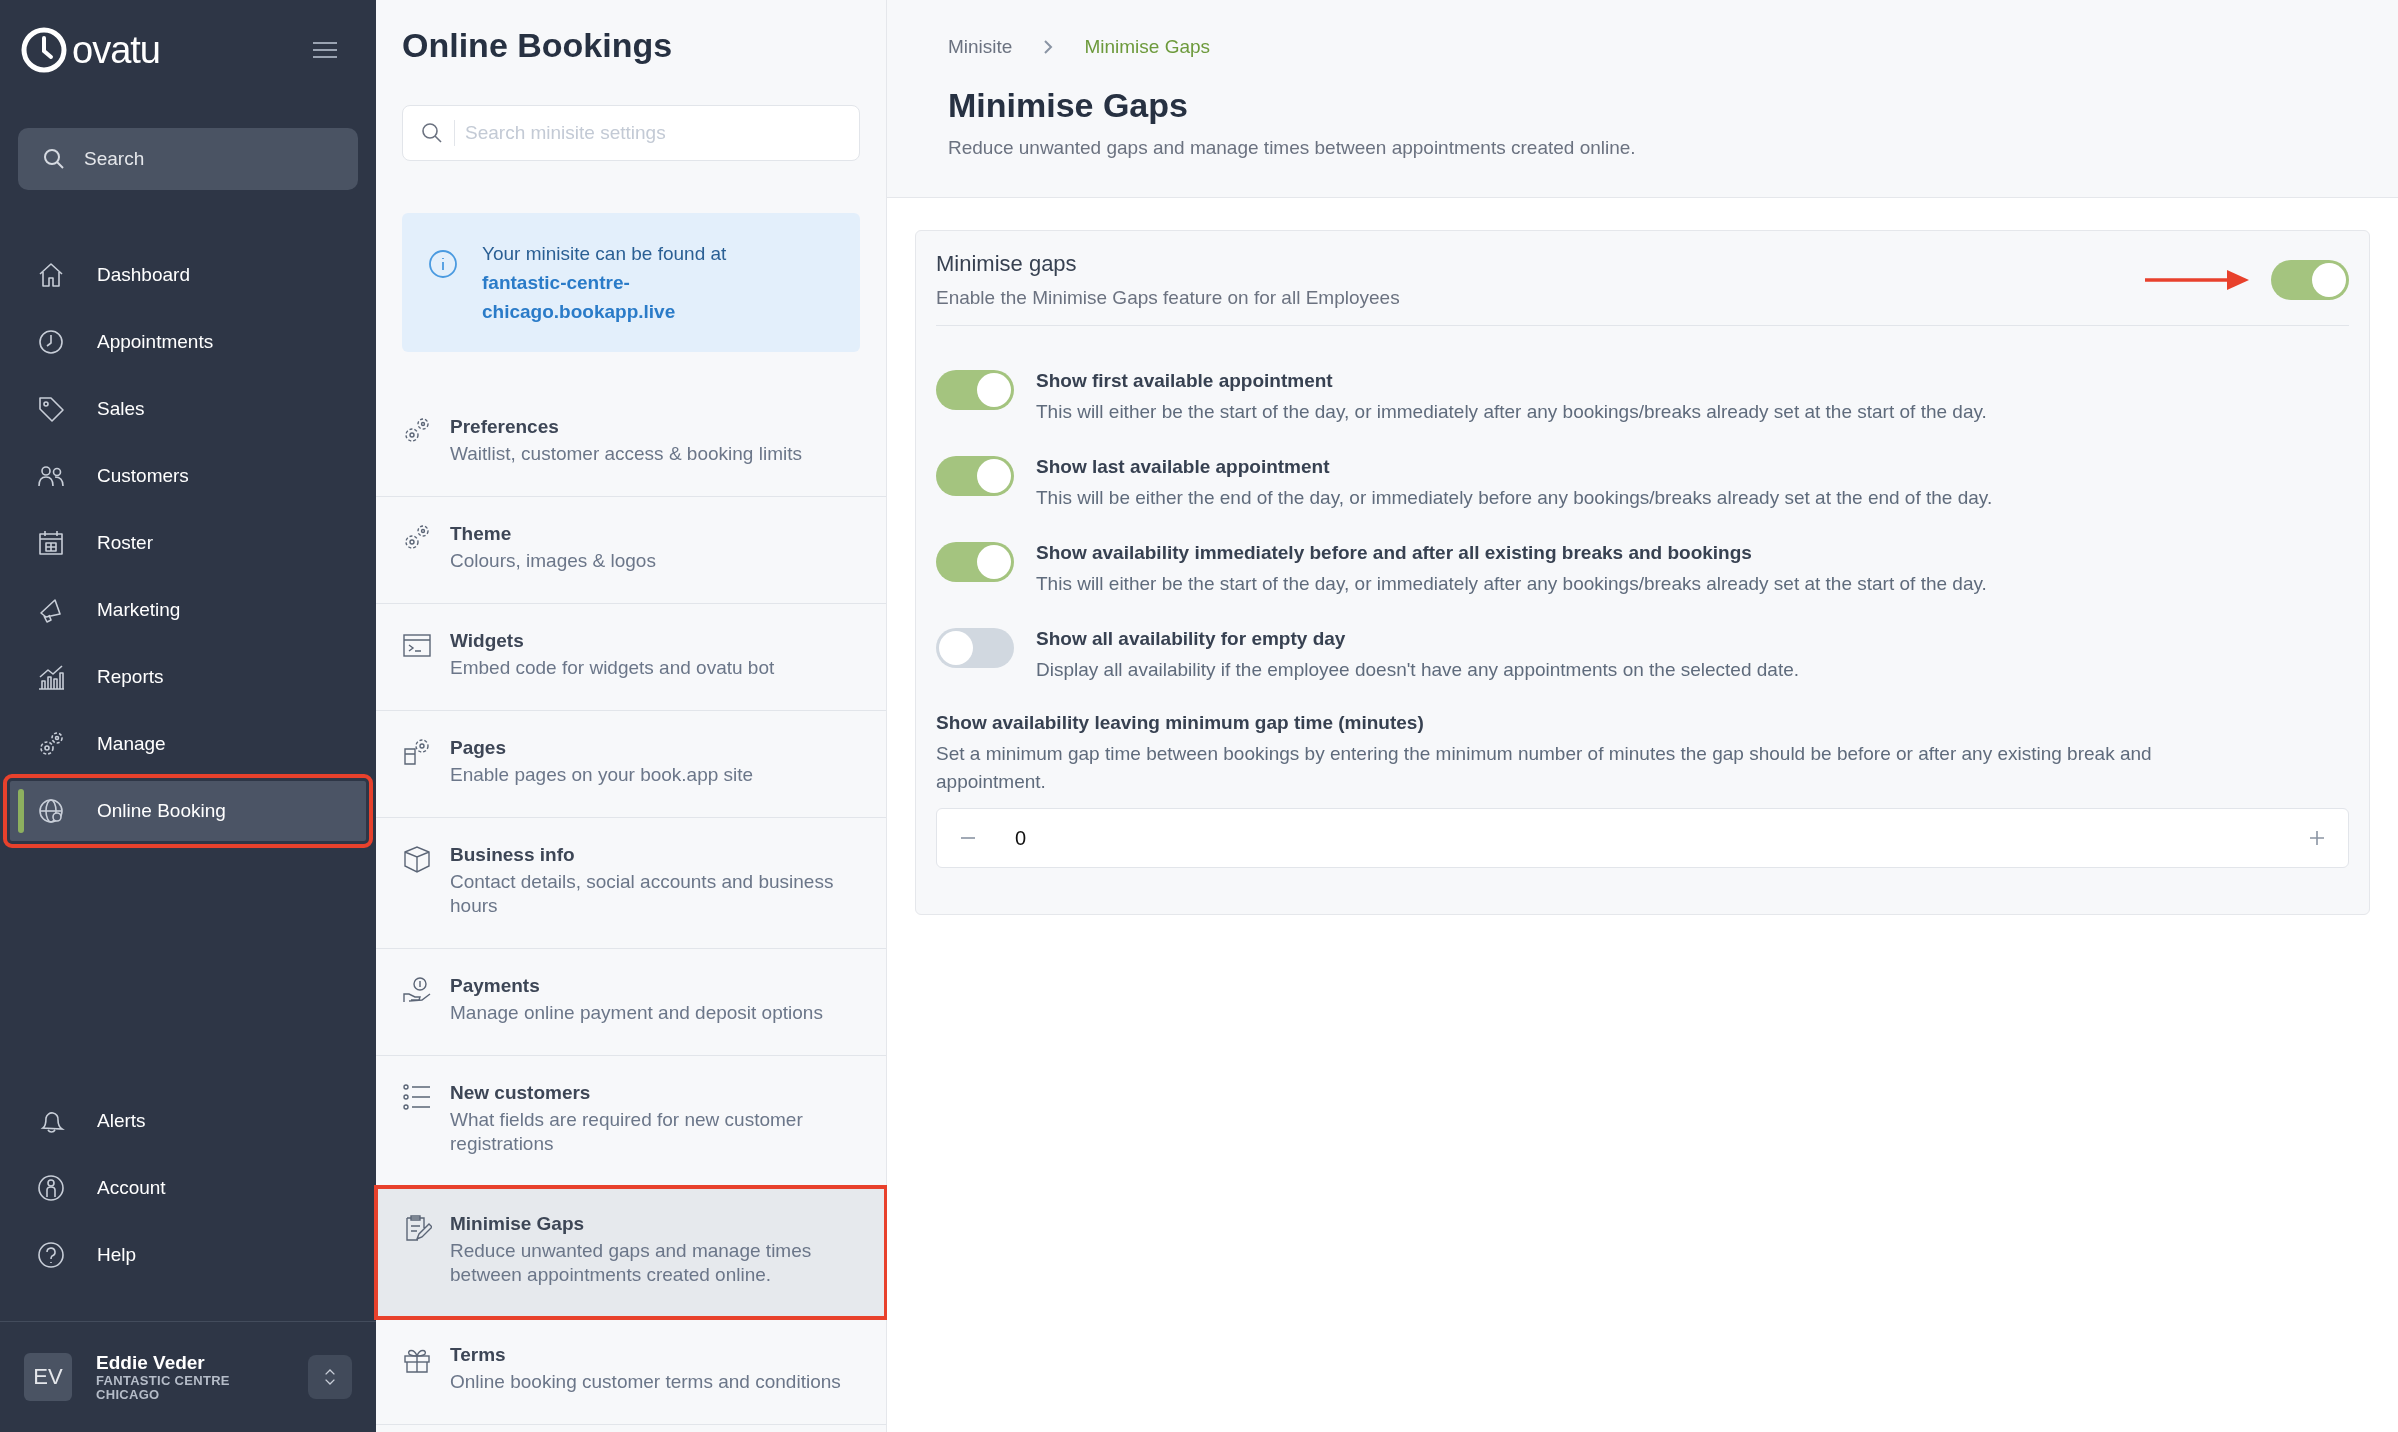 Image resolution: width=2398 pixels, height=1432 pixels. Describe the element at coordinates (538, 45) in the screenshot. I see `panel-title: Online Bookings` at that location.